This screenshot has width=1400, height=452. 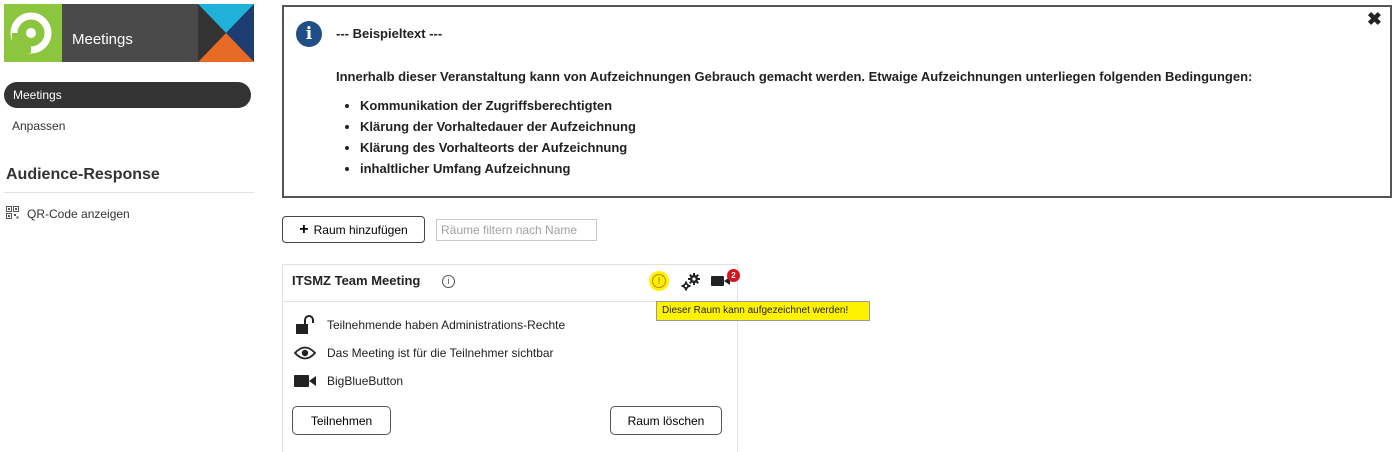 What do you see at coordinates (129, 126) in the screenshot?
I see `sidebar-item-anpassen: Anpassen` at bounding box center [129, 126].